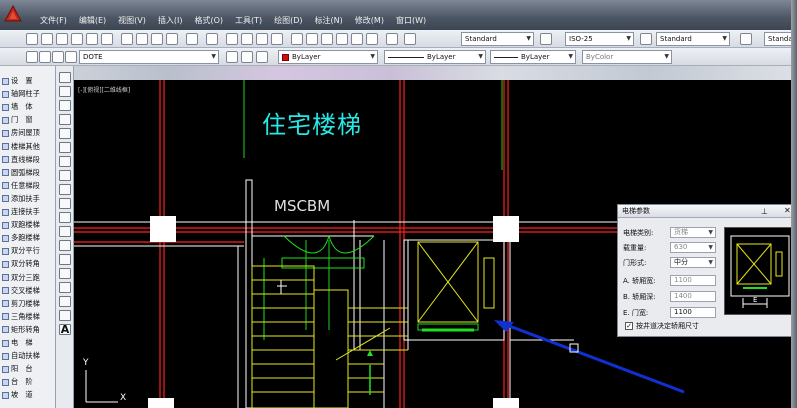 The image size is (797, 408). I want to click on zoom-previous-icon, so click(277, 39).